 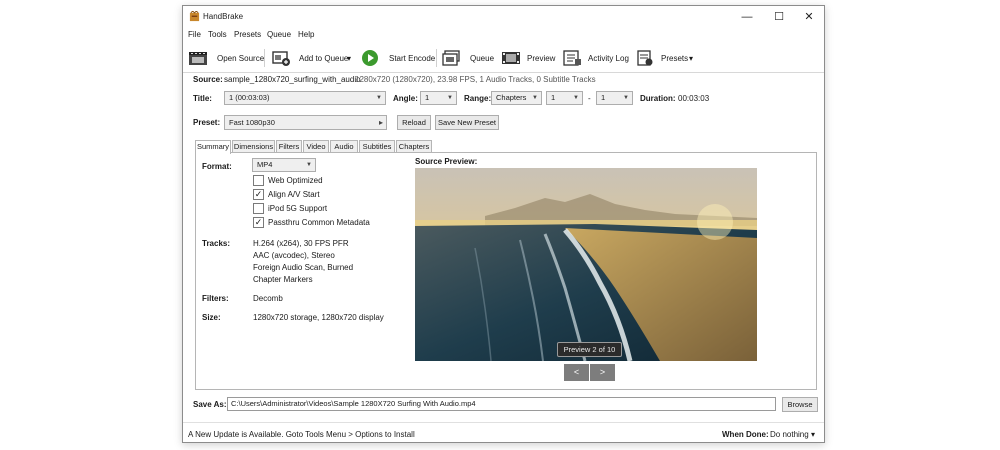 I want to click on passthru-metadata-label: Passthru Common Metadata, so click(x=319, y=222).